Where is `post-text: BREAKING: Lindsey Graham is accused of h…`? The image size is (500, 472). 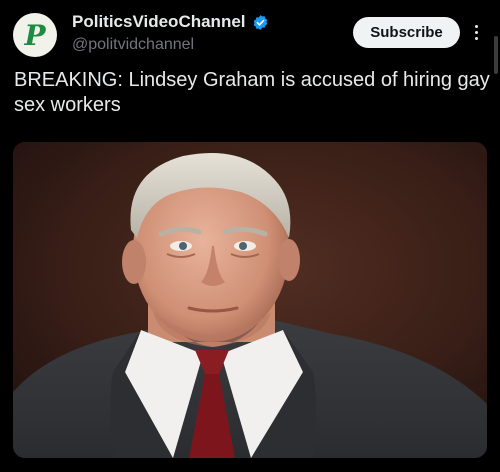
post-text: BREAKING: Lindsey Graham is accused of h… is located at coordinates (252, 92).